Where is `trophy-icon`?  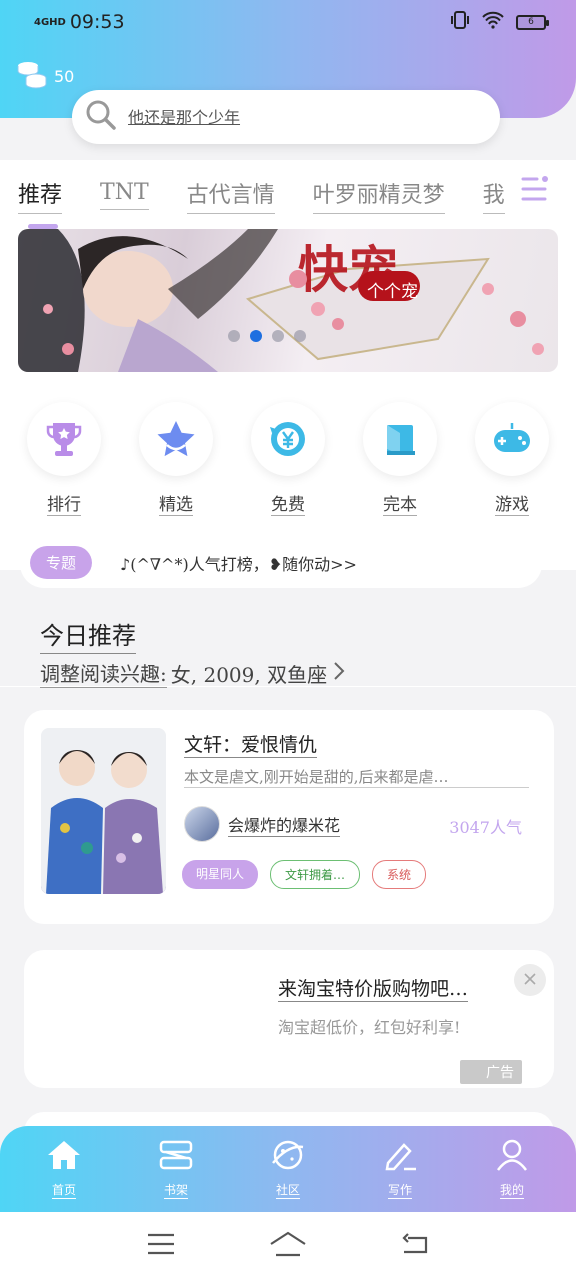
trophy-icon is located at coordinates (64, 439).